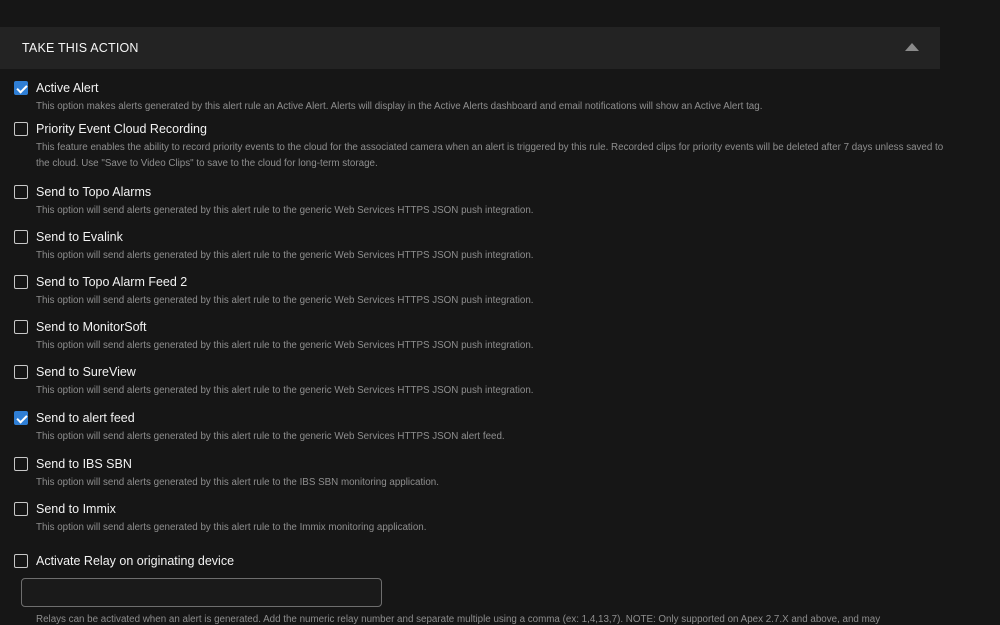 The image size is (1000, 625). I want to click on send-to-evalink-checkbox, so click(21, 237).